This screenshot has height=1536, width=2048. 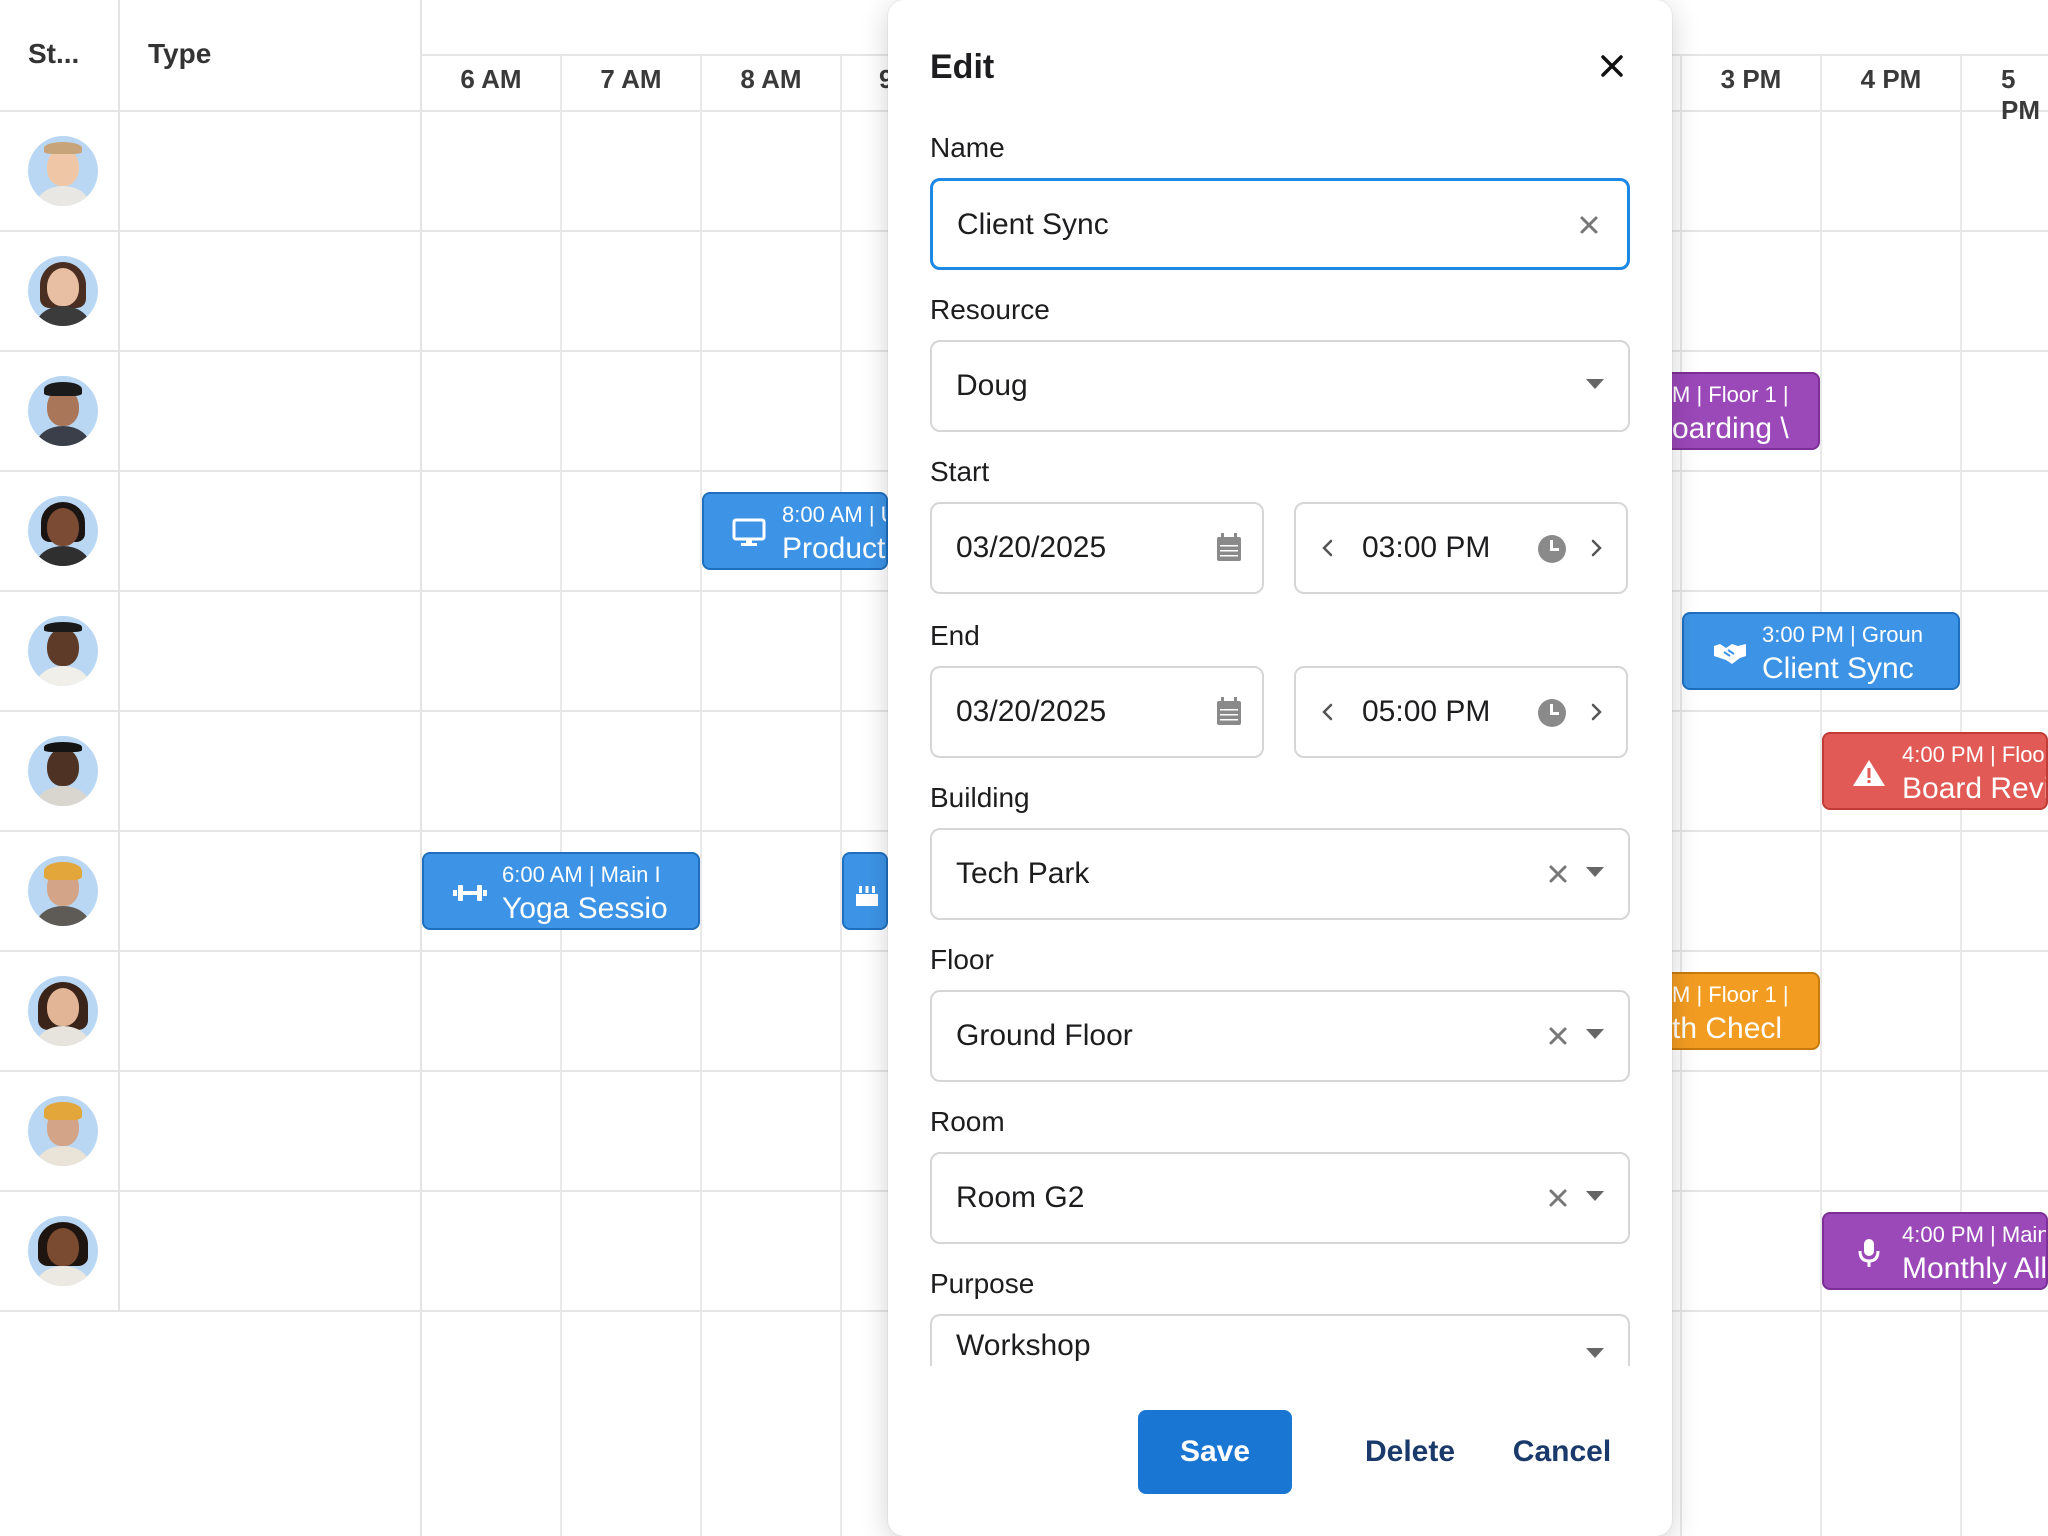 I want to click on start-time-input: 03:00 PM, so click(x=1461, y=548).